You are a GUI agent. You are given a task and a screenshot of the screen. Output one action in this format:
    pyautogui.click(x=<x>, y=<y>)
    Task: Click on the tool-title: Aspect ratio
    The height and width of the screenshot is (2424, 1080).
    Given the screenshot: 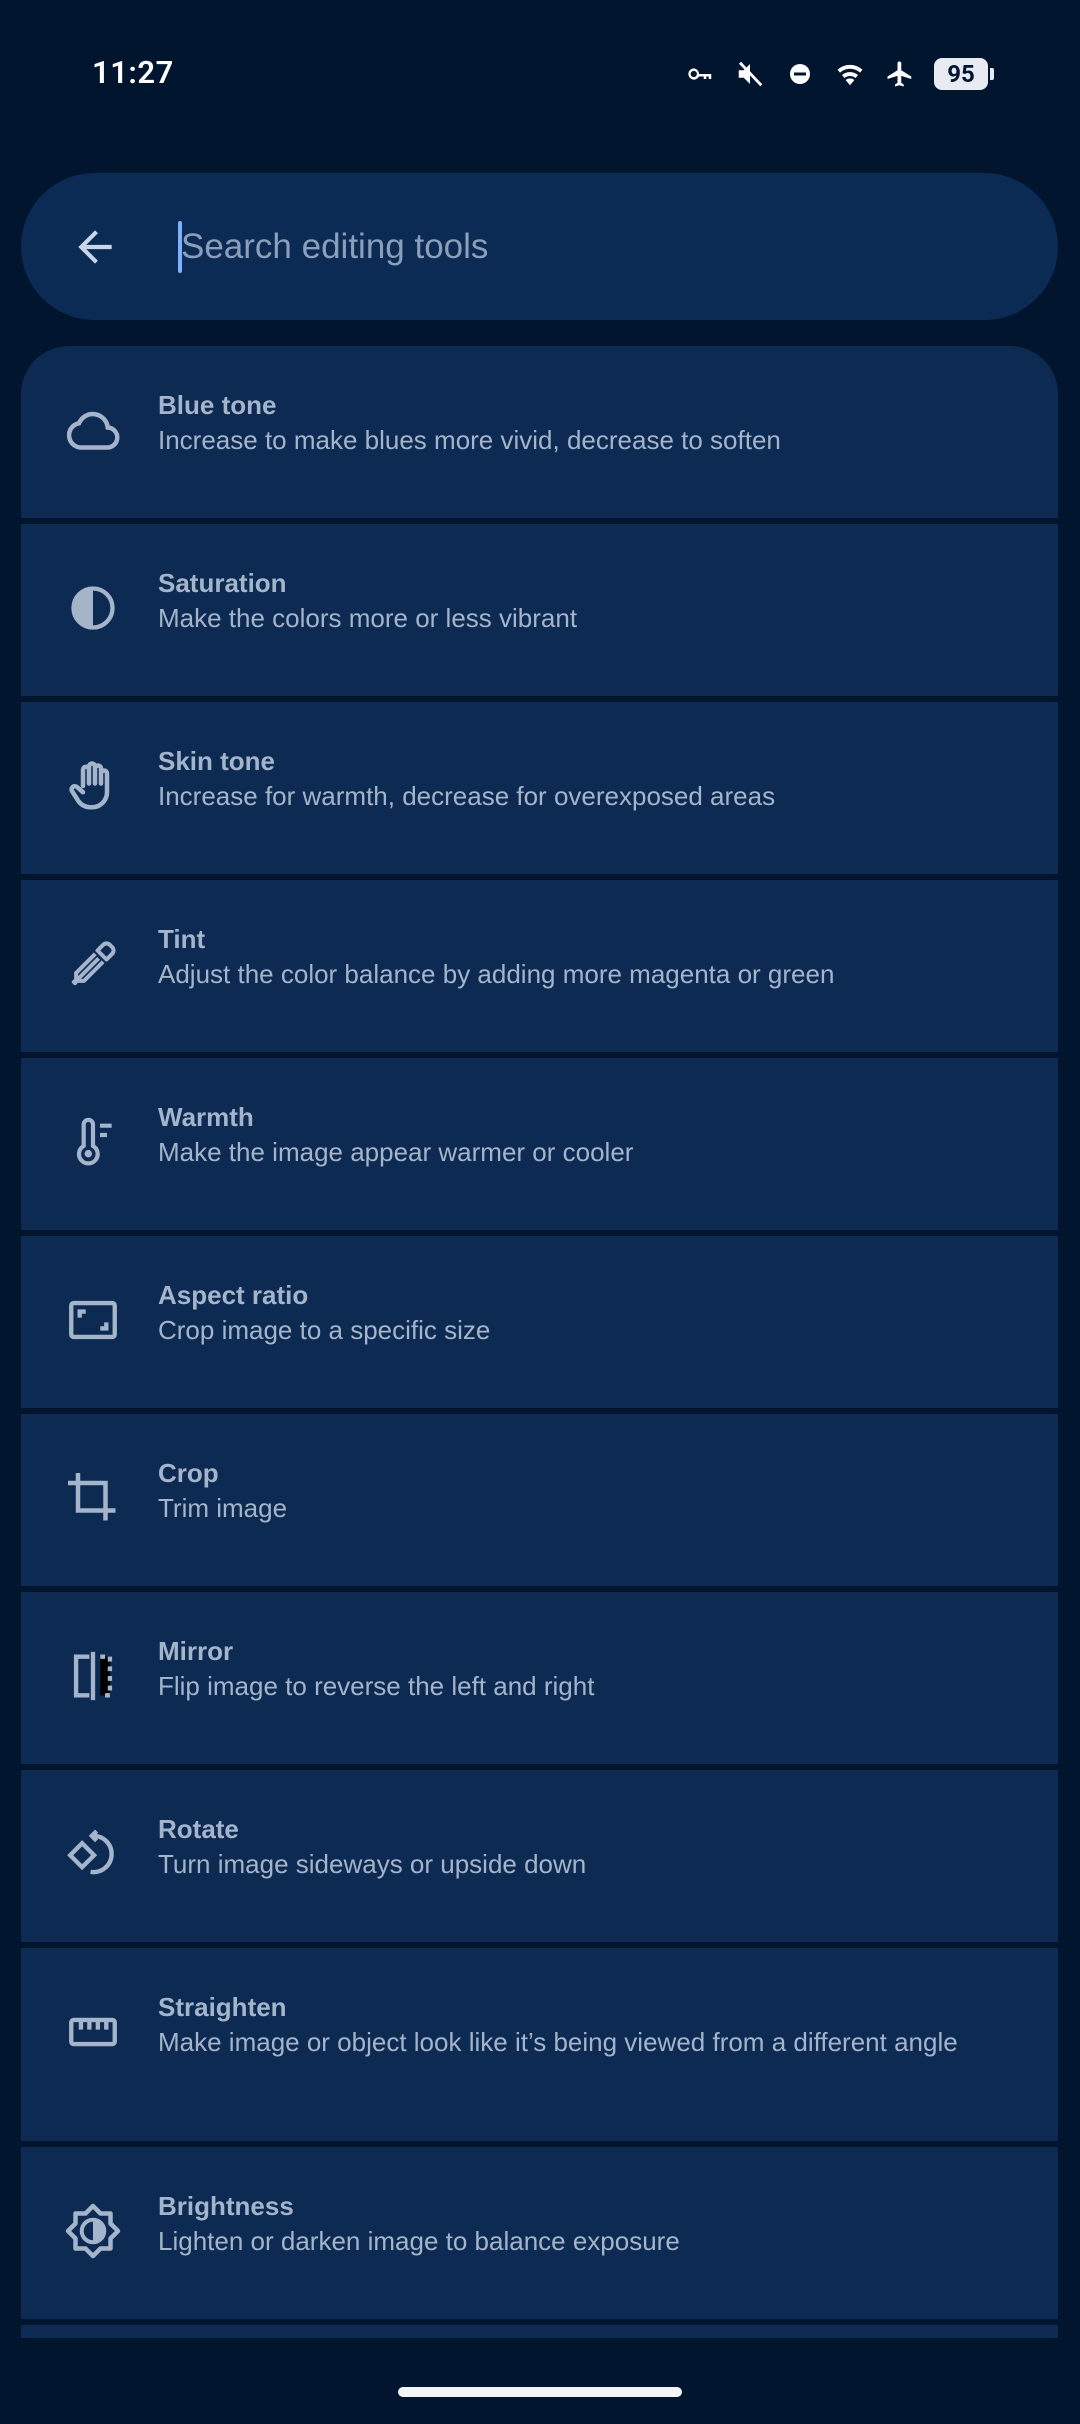 What is the action you would take?
    pyautogui.click(x=233, y=1295)
    